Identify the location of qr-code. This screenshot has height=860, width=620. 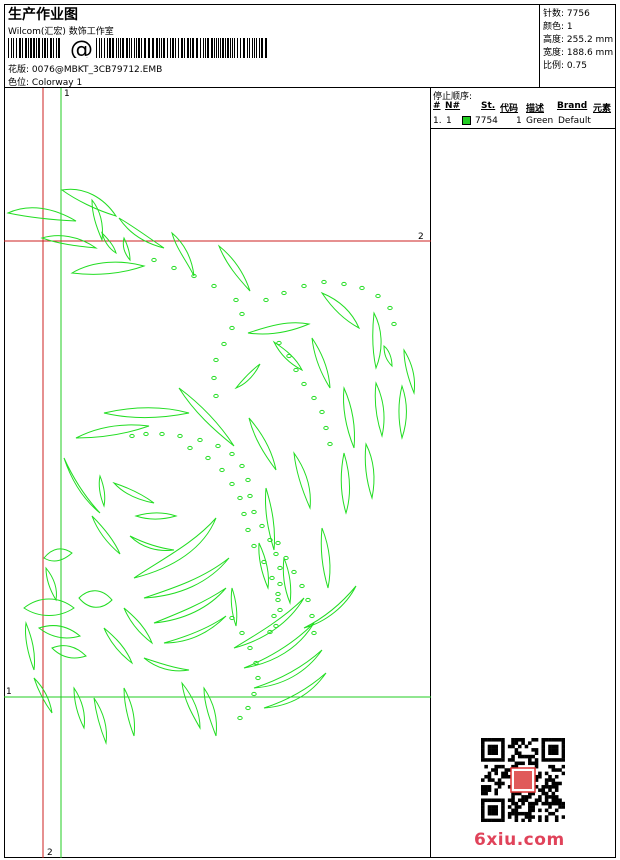
(523, 780).